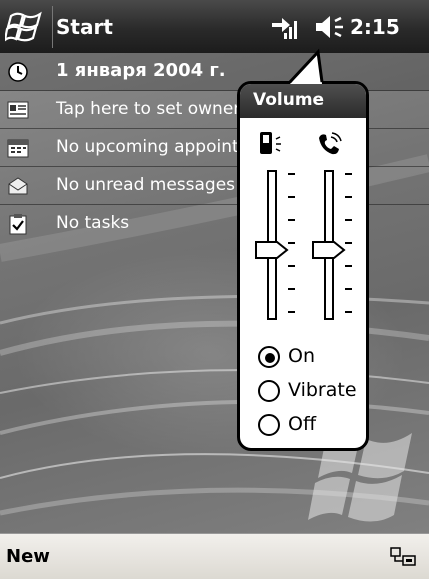 The width and height of the screenshot is (429, 579). What do you see at coordinates (375, 27) in the screenshot?
I see `clock: 2:15` at bounding box center [375, 27].